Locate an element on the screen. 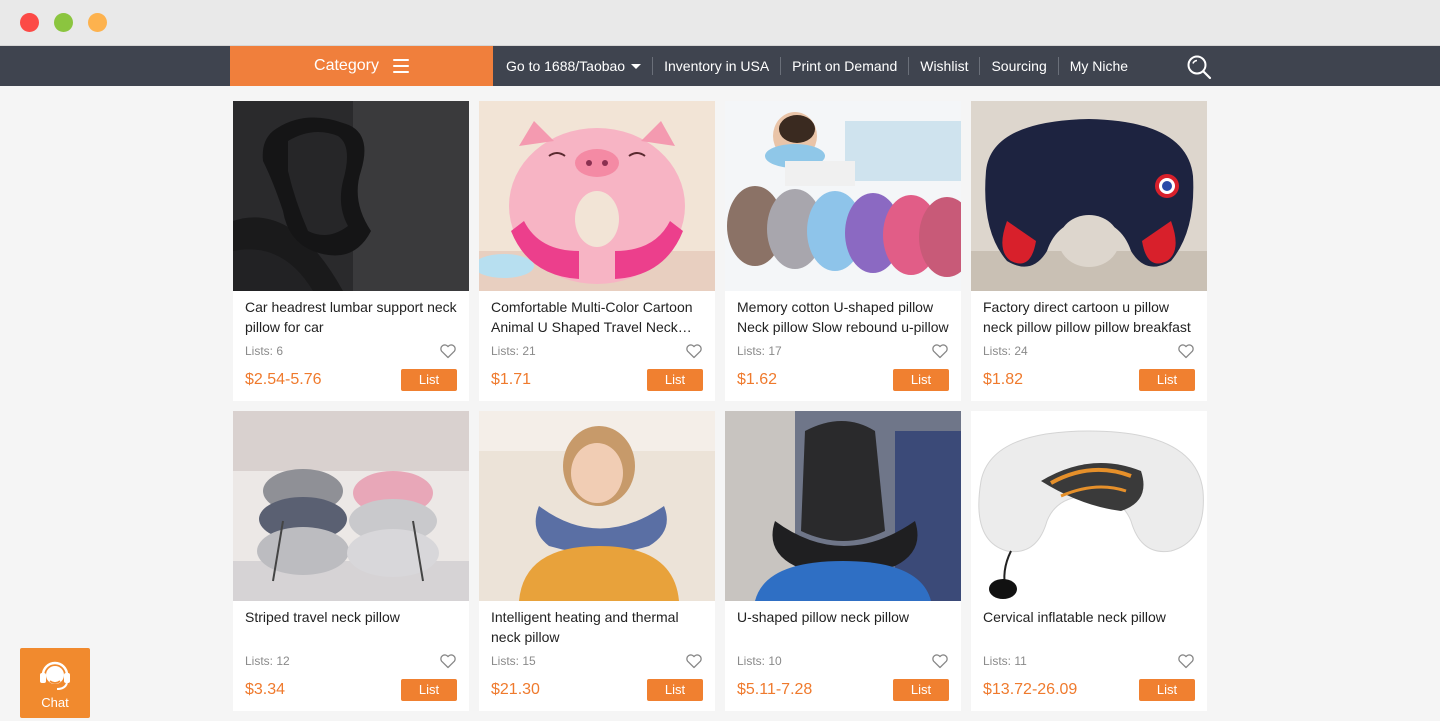 This screenshot has height=721, width=1440. nav-link-go-to-1688-taobao: Go to 1688/Taobao is located at coordinates (572, 66).